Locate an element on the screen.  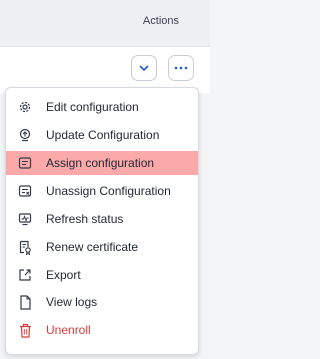
refresh-status-icon is located at coordinates (25, 219).